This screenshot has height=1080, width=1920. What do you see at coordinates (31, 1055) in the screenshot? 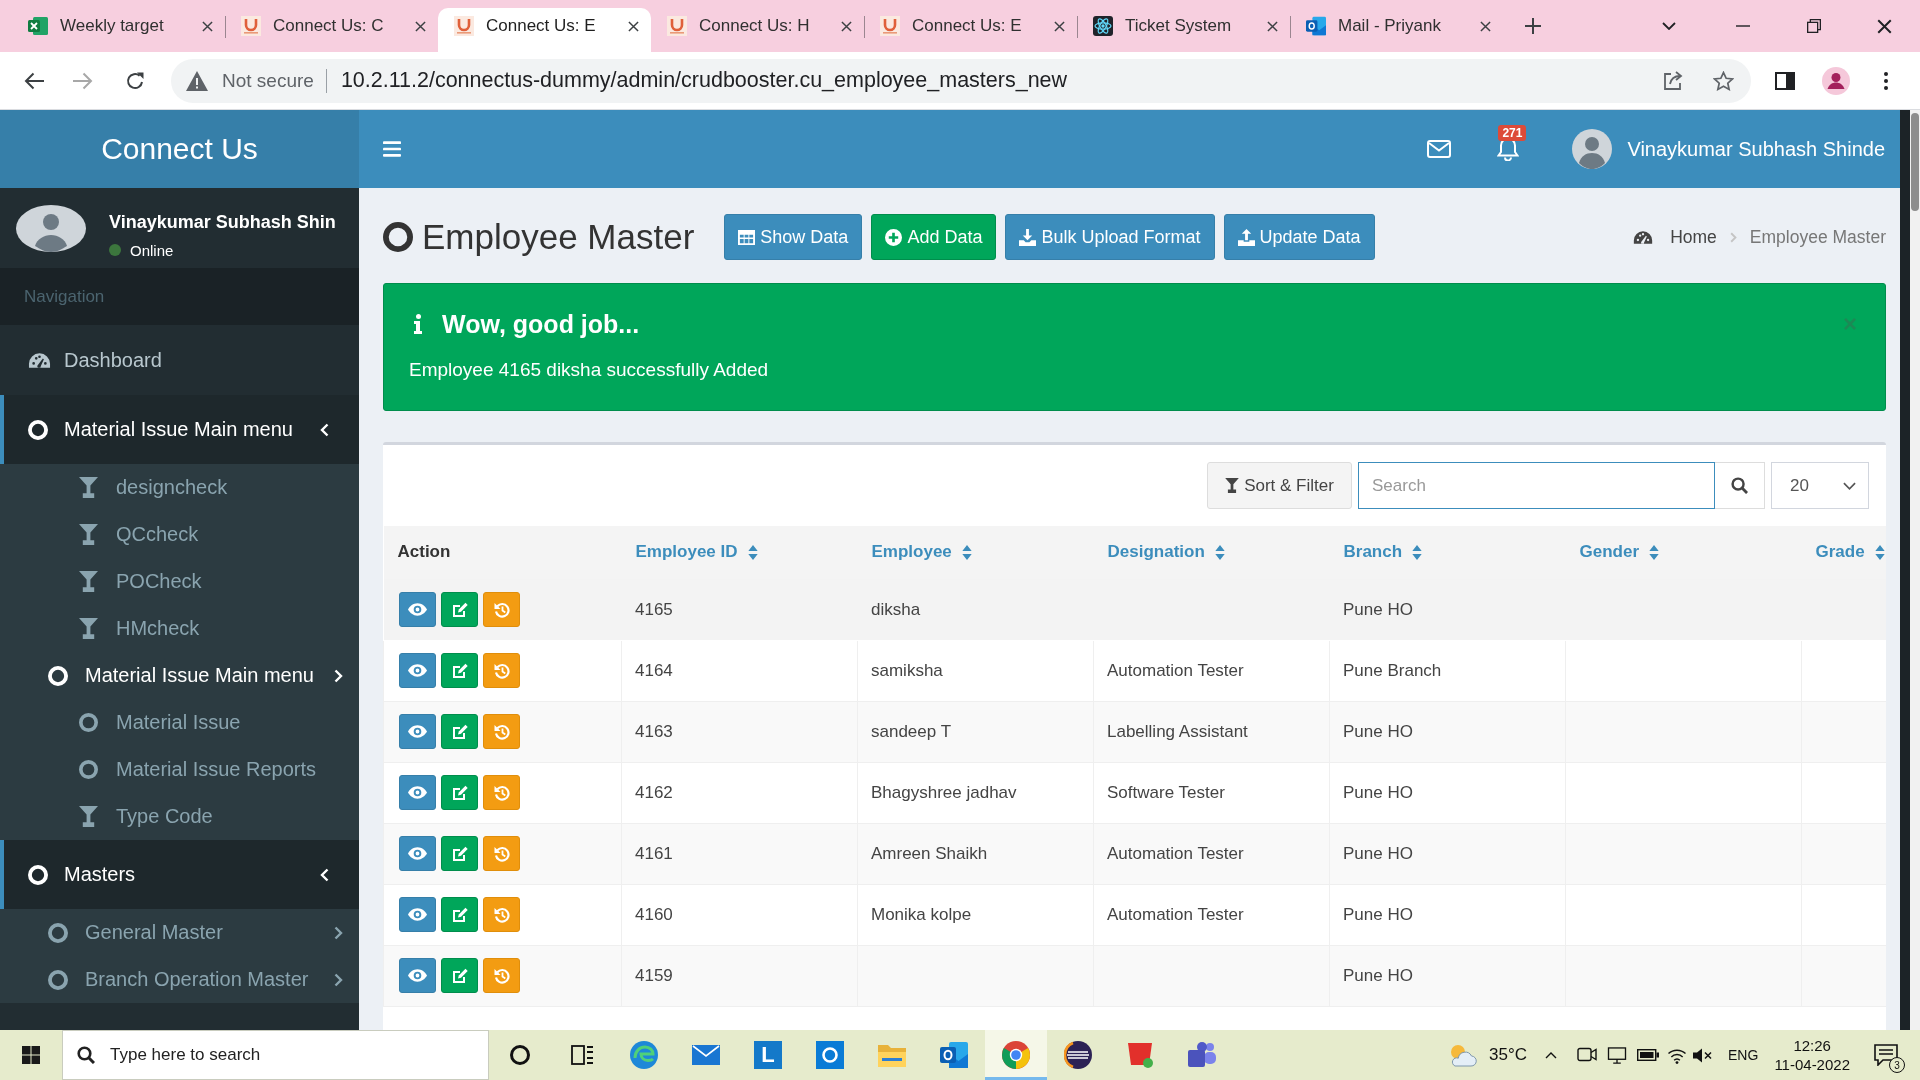
I see `start-icon` at bounding box center [31, 1055].